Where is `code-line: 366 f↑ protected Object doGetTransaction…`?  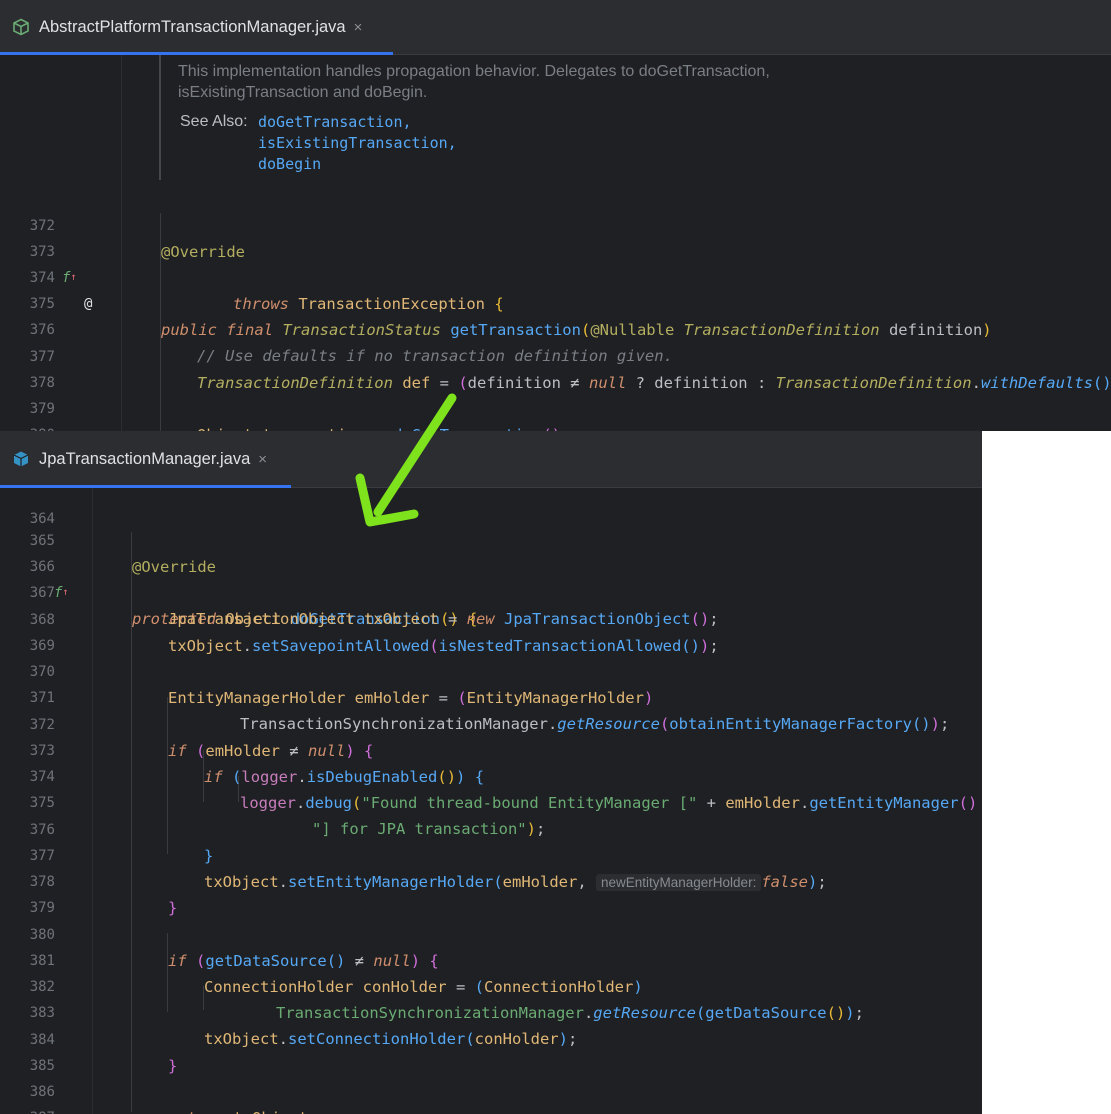 code-line: 366 f↑ protected Object doGetTransaction… is located at coordinates (491, 578).